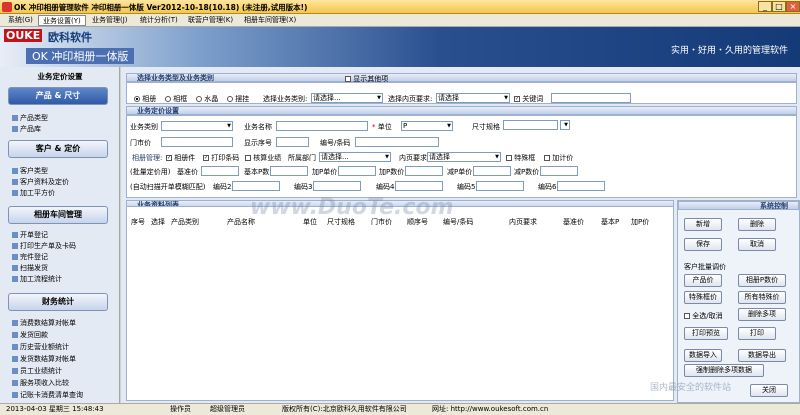  I want to click on min-unit-input, so click(492, 171).